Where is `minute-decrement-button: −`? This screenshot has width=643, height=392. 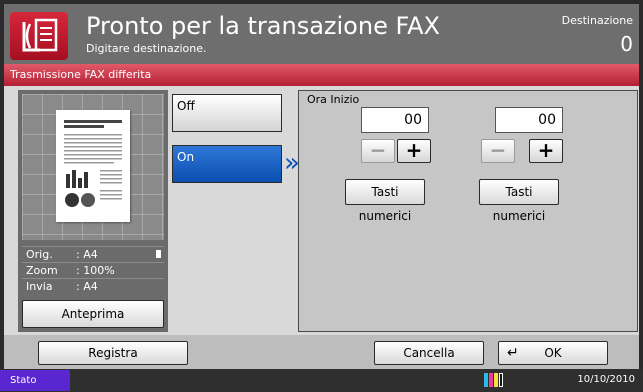
minute-decrement-button: − is located at coordinates (498, 151).